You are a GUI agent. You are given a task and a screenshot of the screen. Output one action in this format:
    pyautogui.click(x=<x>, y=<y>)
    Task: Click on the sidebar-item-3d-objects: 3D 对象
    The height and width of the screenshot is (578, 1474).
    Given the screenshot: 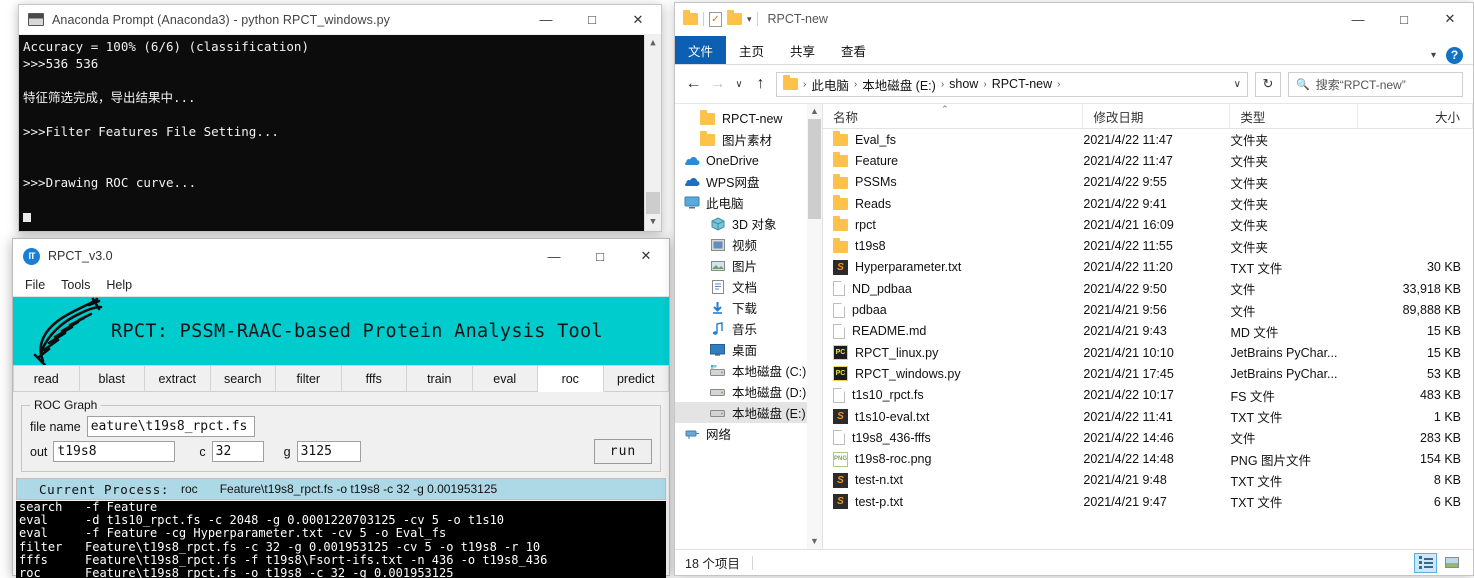 What is the action you would take?
    pyautogui.click(x=748, y=223)
    